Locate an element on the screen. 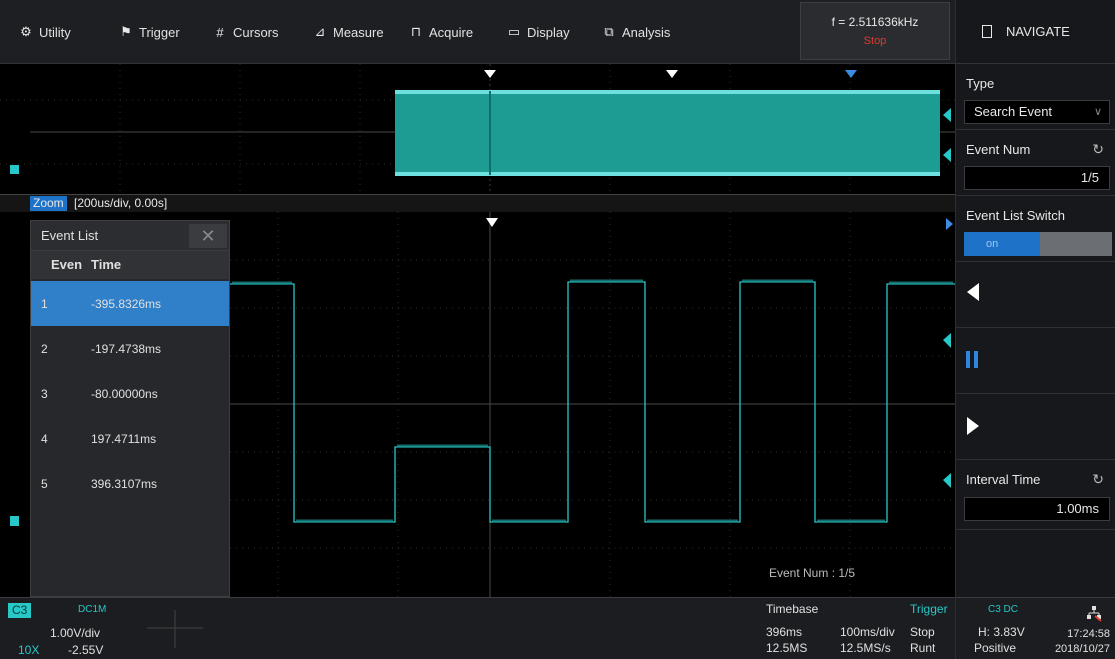 Image resolution: width=1115 pixels, height=659 pixels. menu-measure: ⊿ Measure is located at coordinates (348, 32).